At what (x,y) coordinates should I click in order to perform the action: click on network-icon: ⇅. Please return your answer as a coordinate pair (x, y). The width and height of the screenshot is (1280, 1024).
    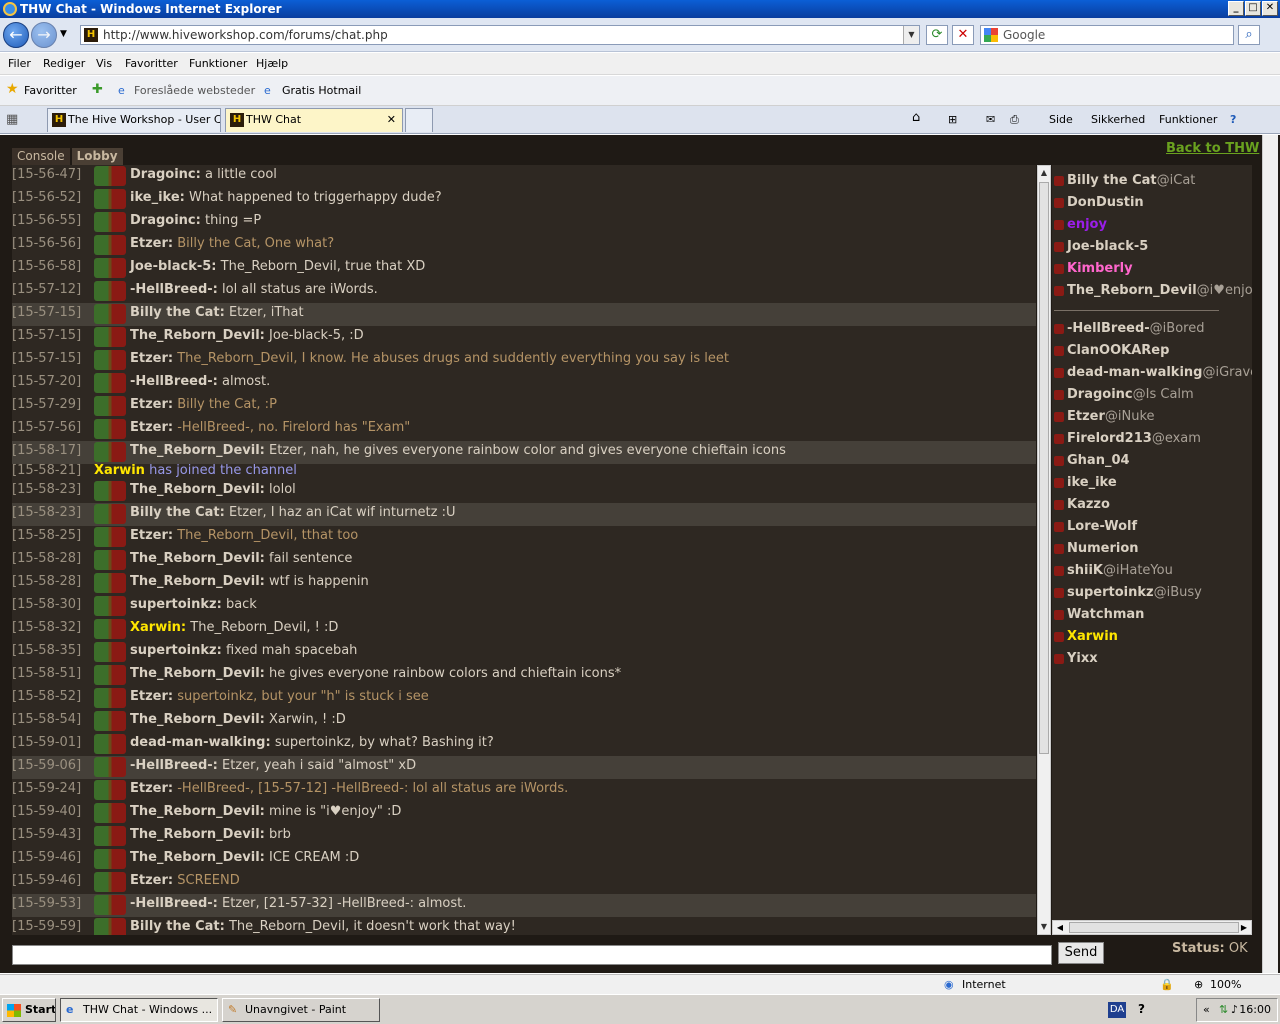
    Looking at the image, I should click on (1223, 1010).